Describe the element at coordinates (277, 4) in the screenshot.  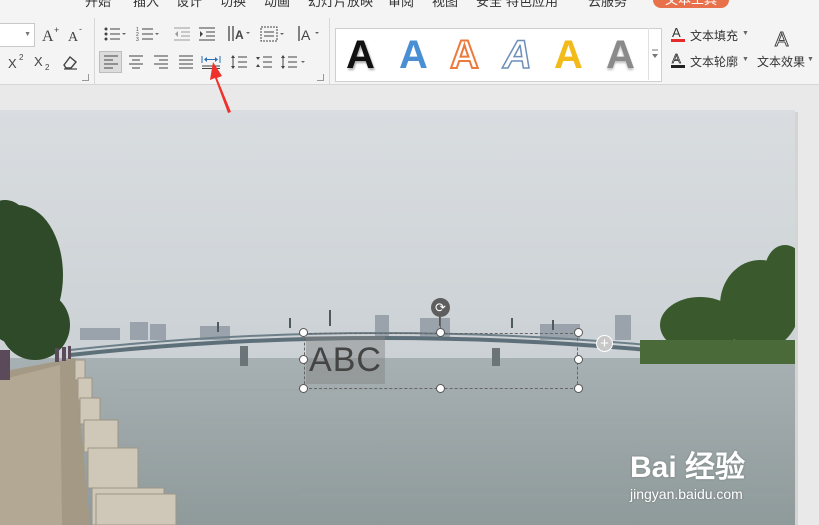
I see `tab-animations: 动画` at that location.